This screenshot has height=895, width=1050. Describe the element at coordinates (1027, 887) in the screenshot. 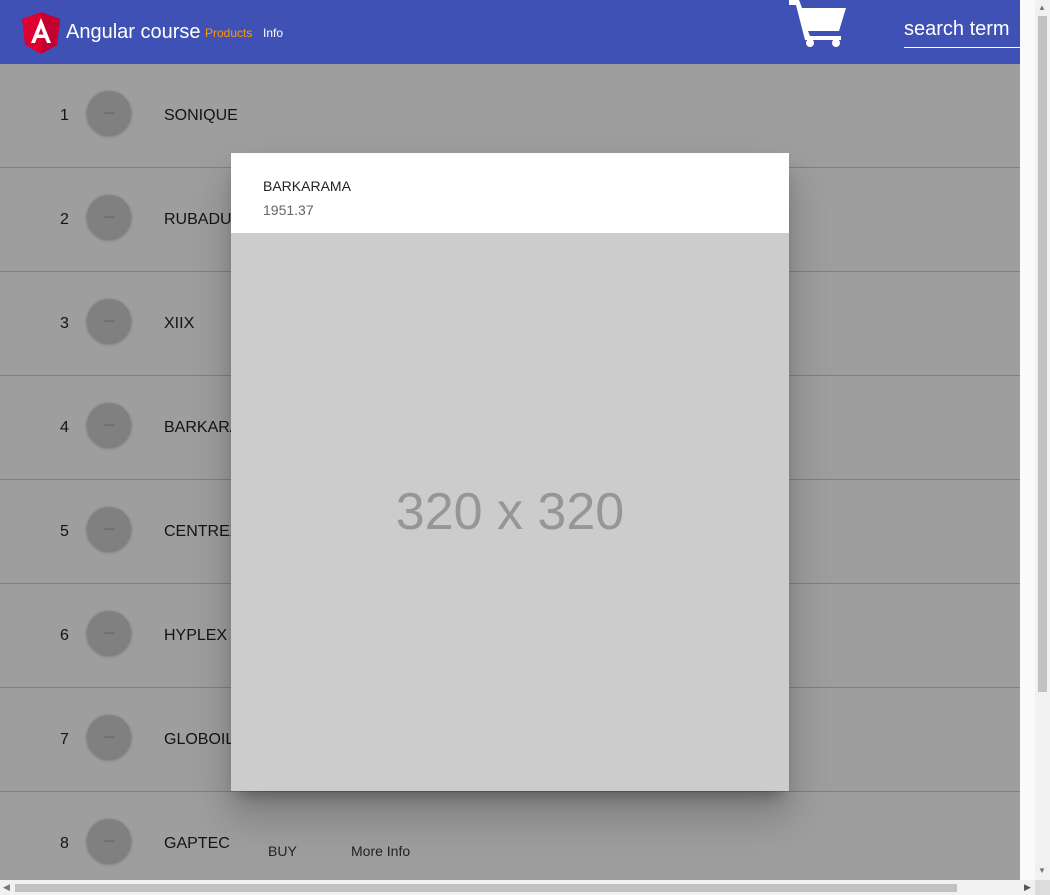

I see `scroll-right-icon: ▶` at that location.